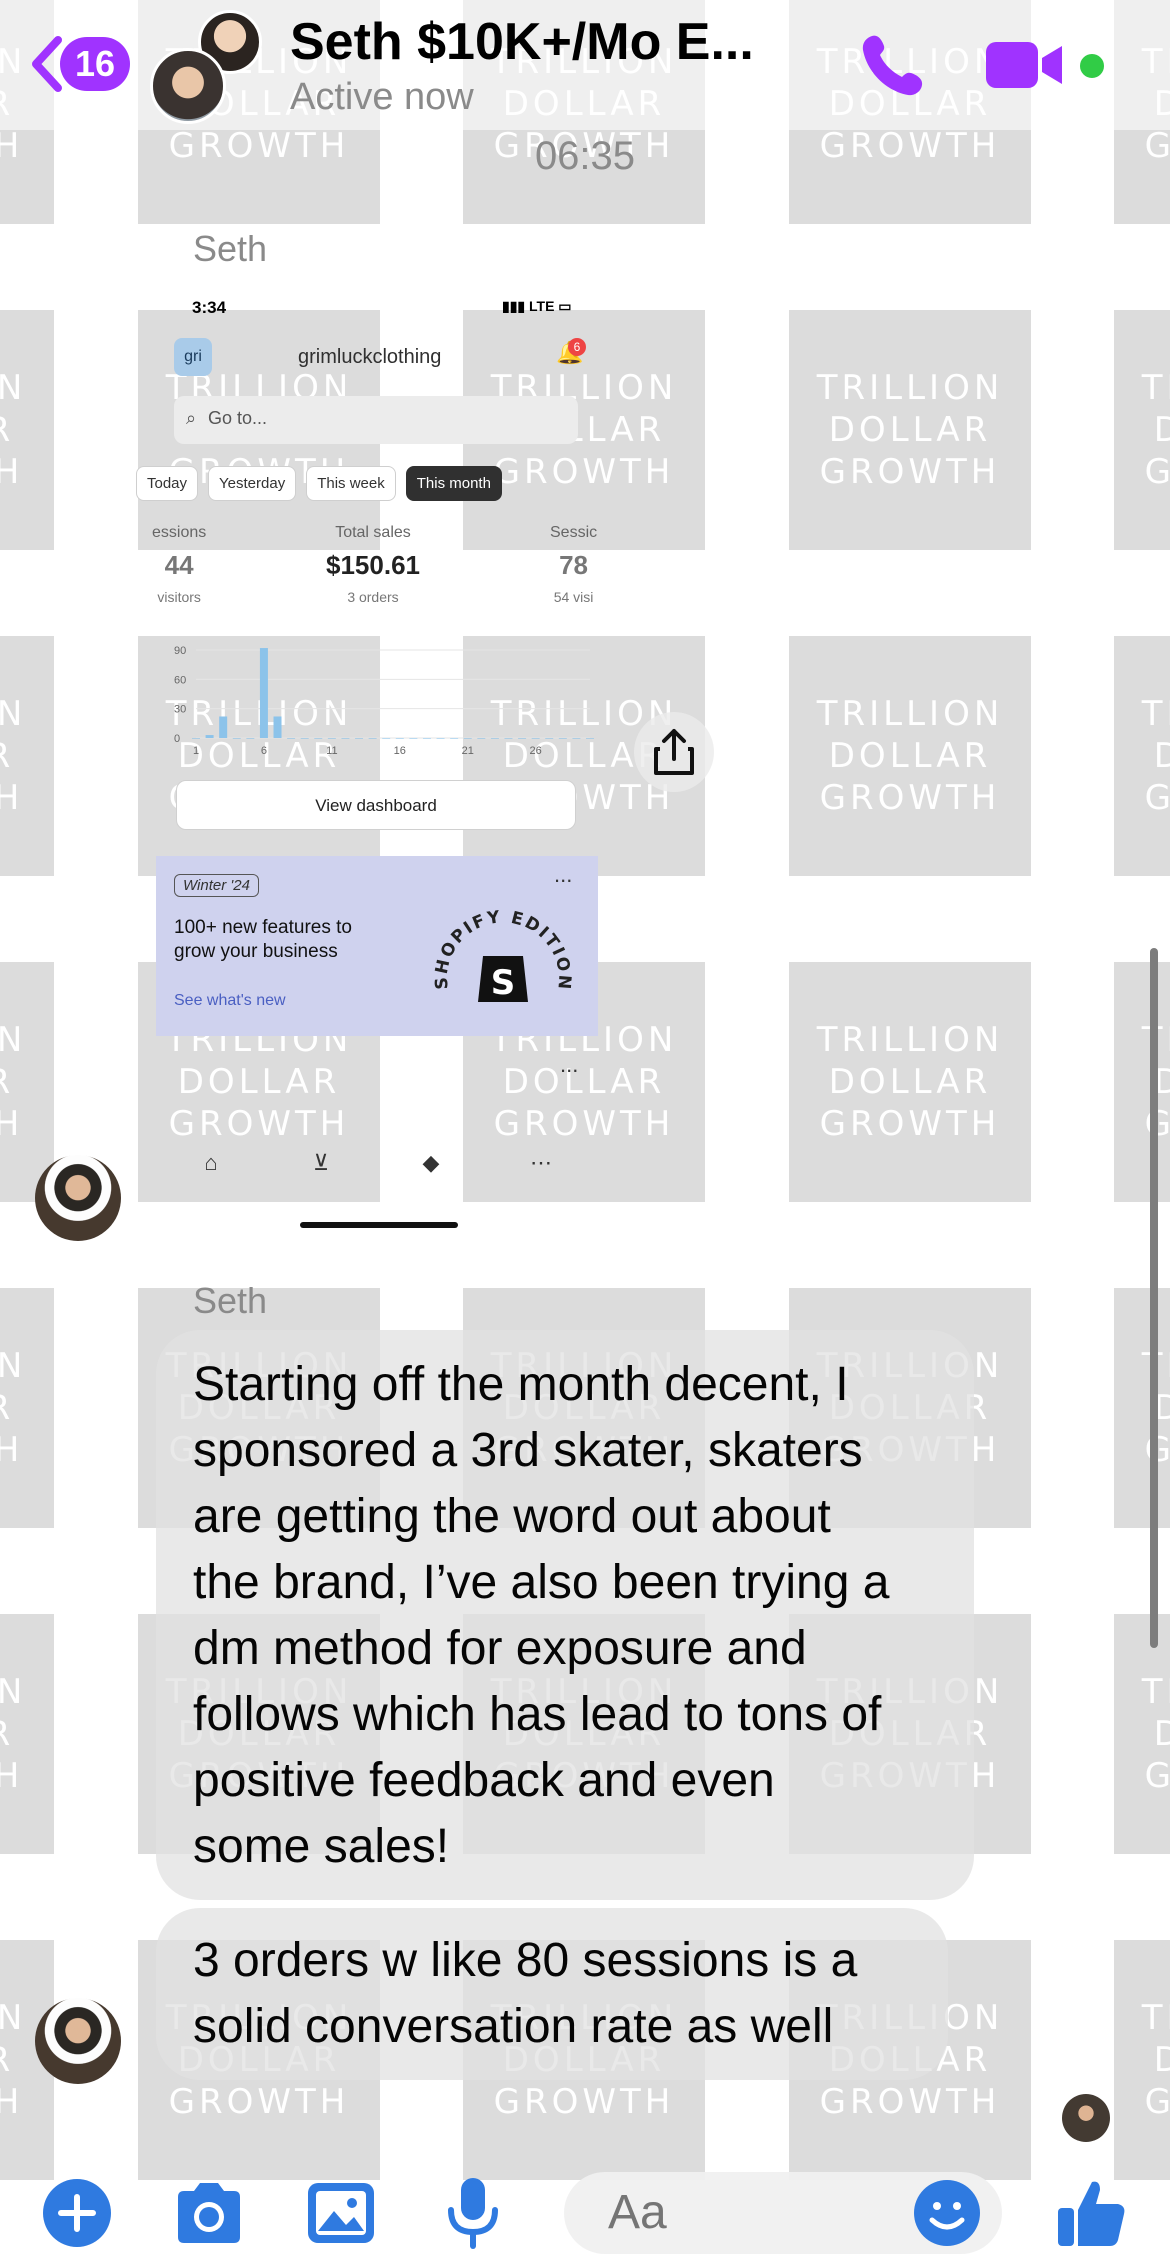  I want to click on tab-yesterday: Yesterday, so click(252, 483).